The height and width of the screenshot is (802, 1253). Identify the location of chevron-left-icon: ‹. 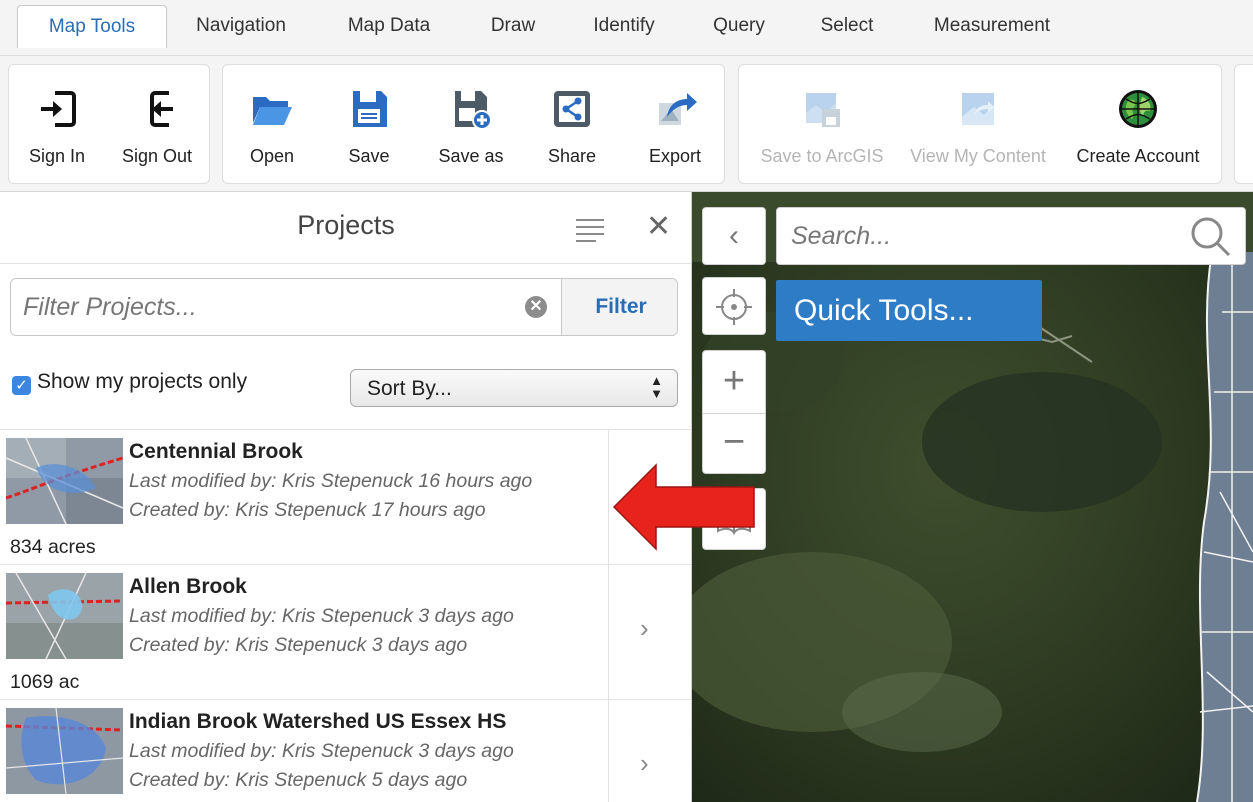
(734, 235).